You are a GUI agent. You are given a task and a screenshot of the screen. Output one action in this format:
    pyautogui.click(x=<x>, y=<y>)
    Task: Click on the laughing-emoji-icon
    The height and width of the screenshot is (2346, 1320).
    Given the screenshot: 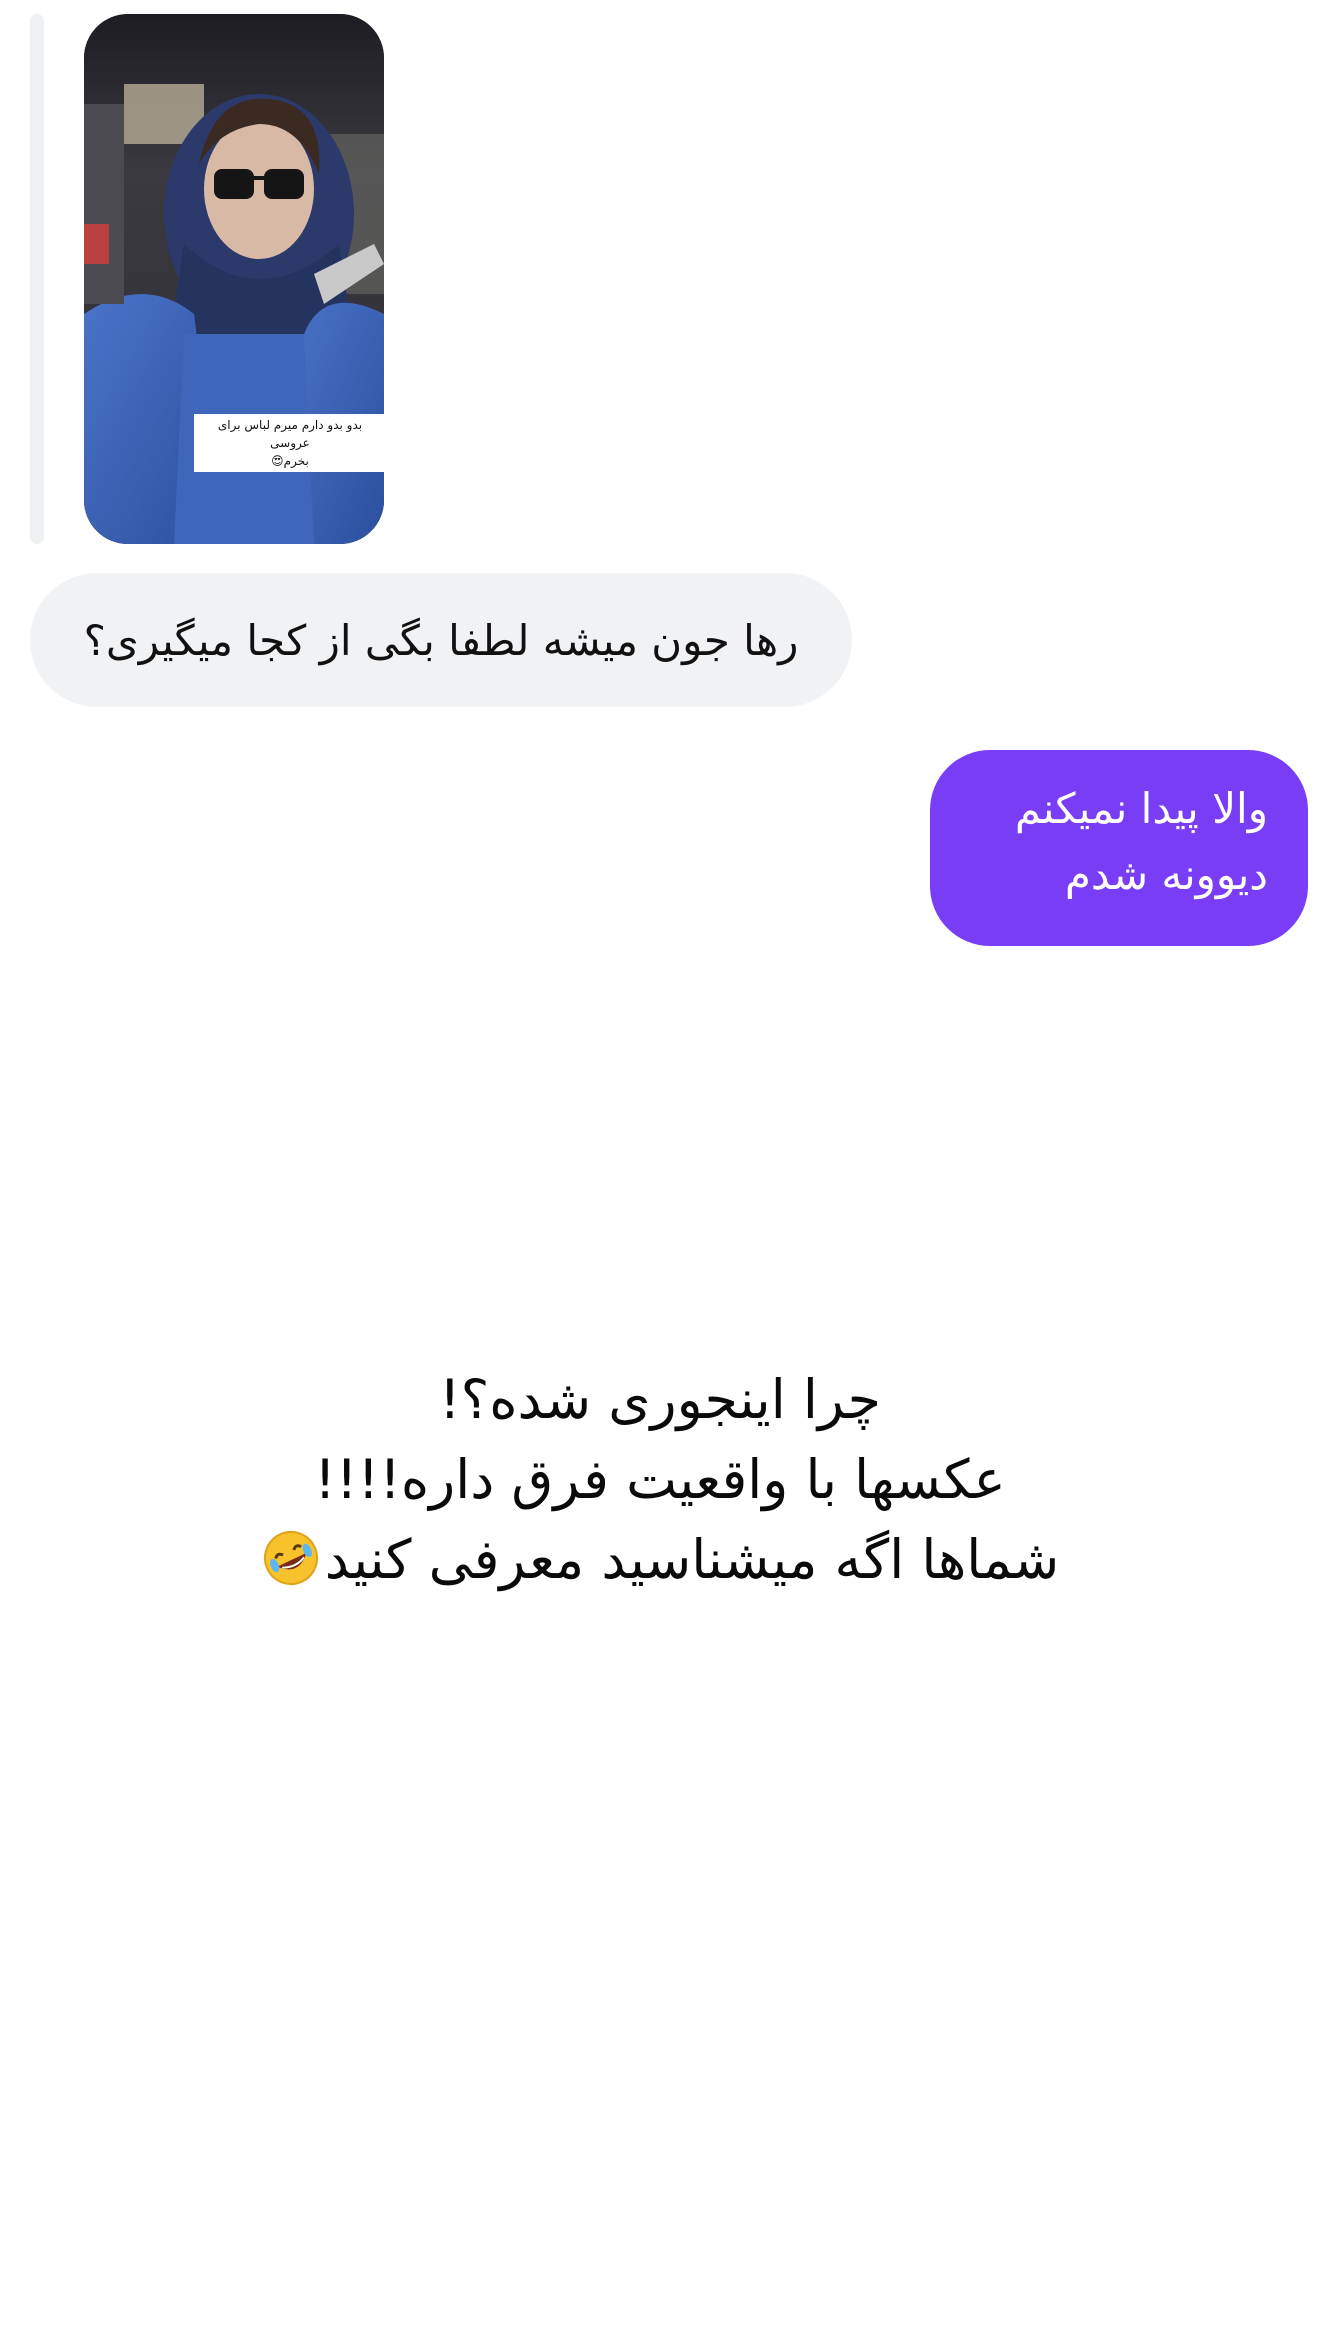 What is the action you would take?
    pyautogui.click(x=291, y=1558)
    